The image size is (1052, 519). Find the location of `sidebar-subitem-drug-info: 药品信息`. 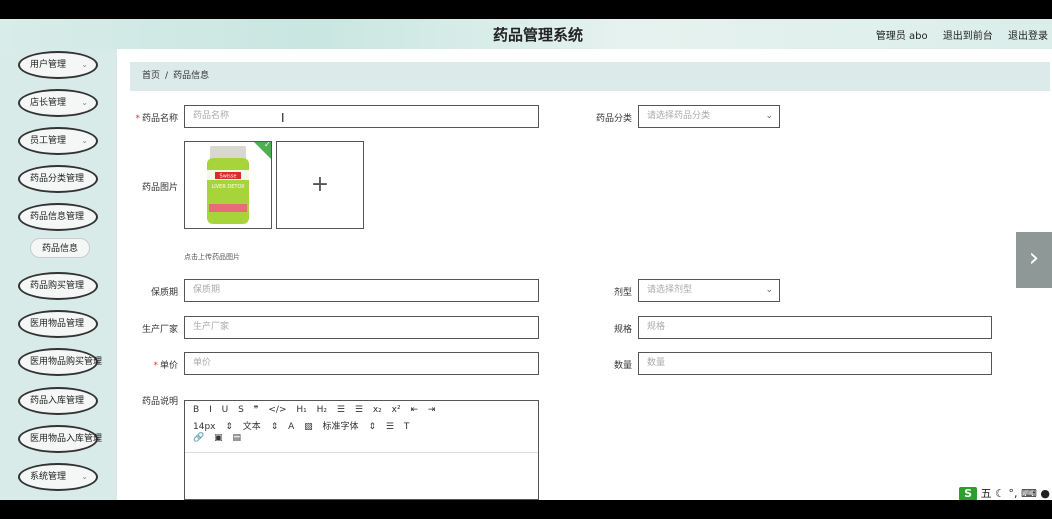

sidebar-subitem-drug-info: 药品信息 is located at coordinates (60, 248).